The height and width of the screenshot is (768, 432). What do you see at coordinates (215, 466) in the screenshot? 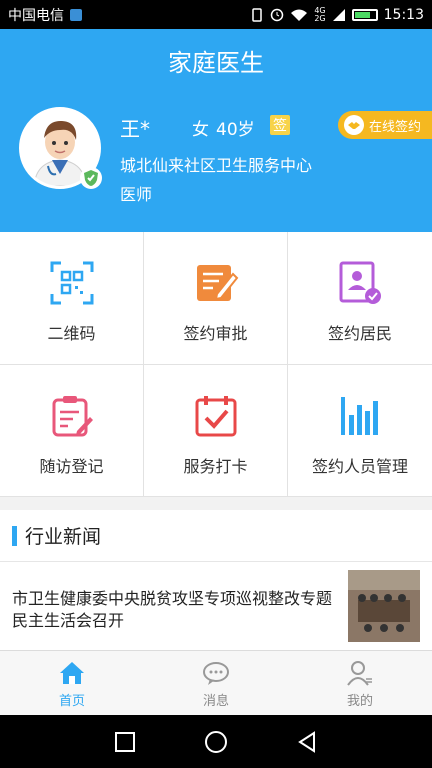
I see `menu-item-label: 服务打卡` at bounding box center [215, 466].